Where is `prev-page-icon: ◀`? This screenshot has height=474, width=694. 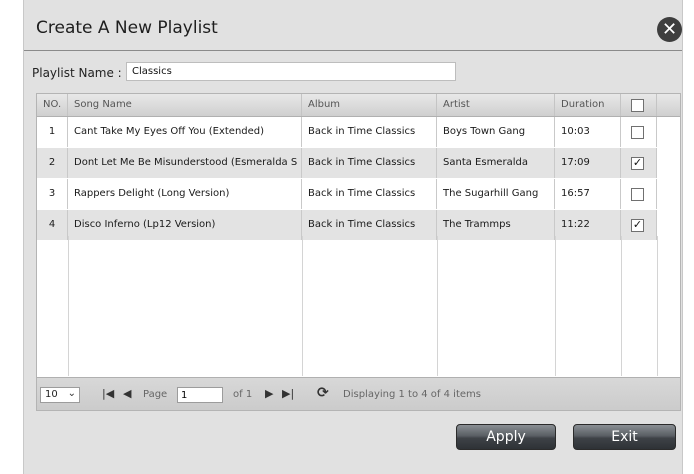
prev-page-icon: ◀ is located at coordinates (127, 393).